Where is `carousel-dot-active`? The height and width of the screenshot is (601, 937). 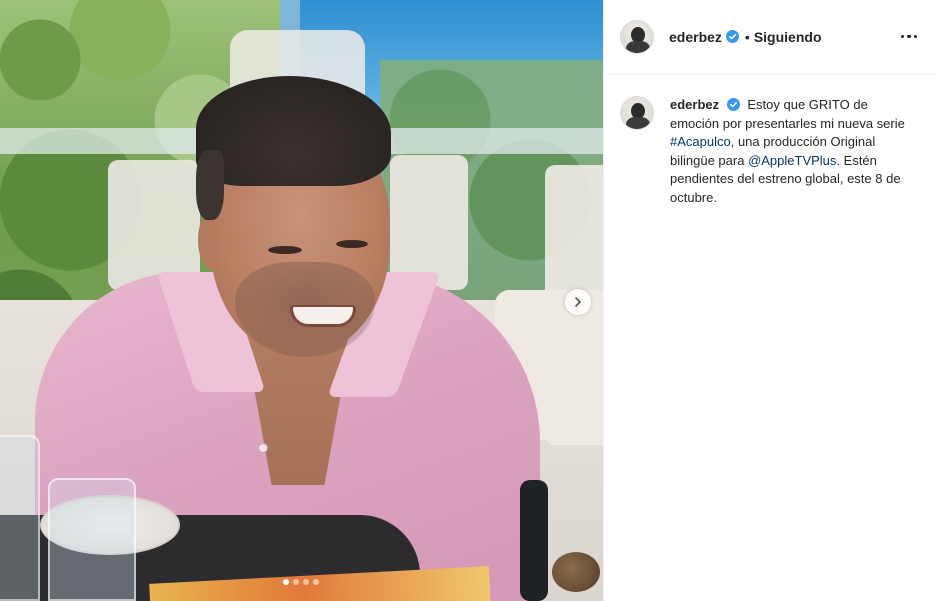 carousel-dot-active is located at coordinates (286, 582).